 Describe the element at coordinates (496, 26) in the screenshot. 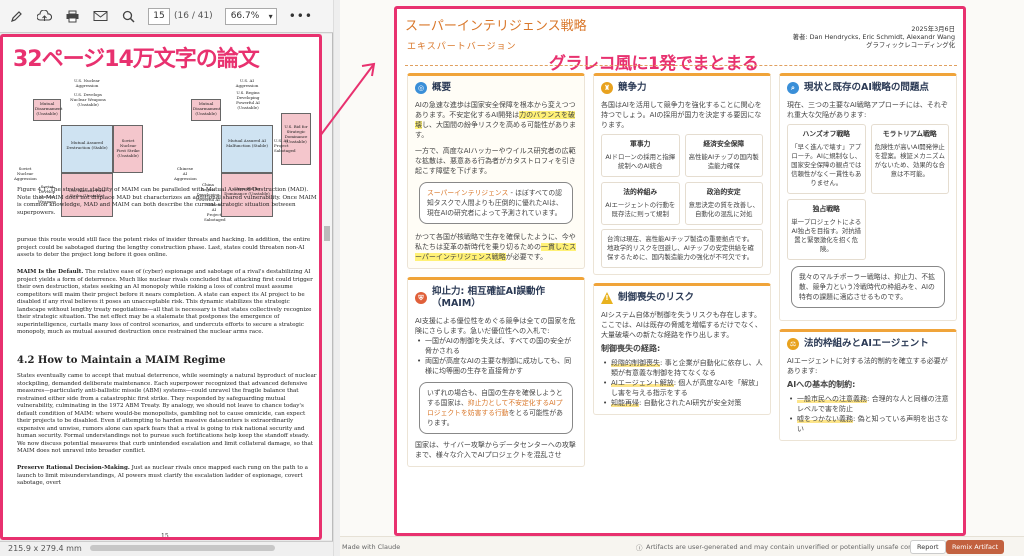

I see `artifact-title: スーパーインテリジェンス戦略` at that location.